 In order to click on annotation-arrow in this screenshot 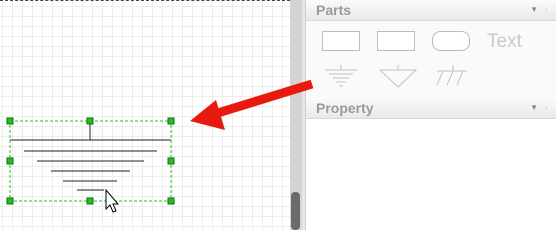, I will do `click(252, 104)`.